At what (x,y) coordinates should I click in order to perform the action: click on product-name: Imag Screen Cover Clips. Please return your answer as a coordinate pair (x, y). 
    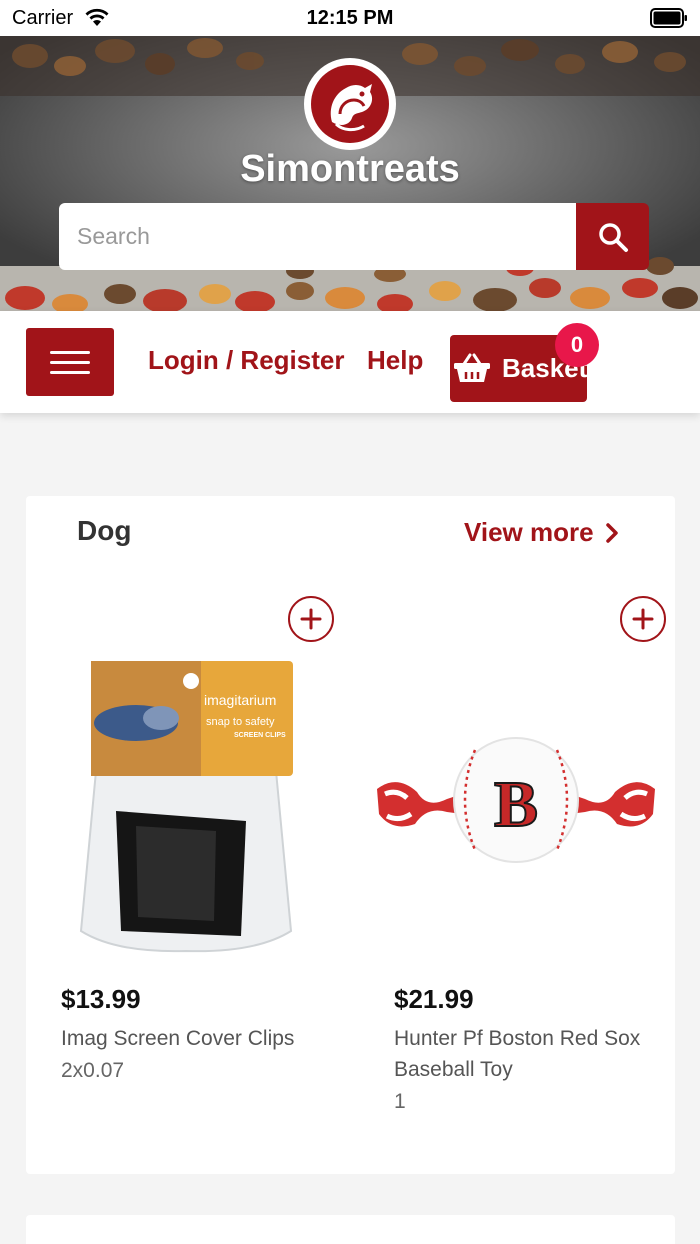
    Looking at the image, I should click on (178, 1038).